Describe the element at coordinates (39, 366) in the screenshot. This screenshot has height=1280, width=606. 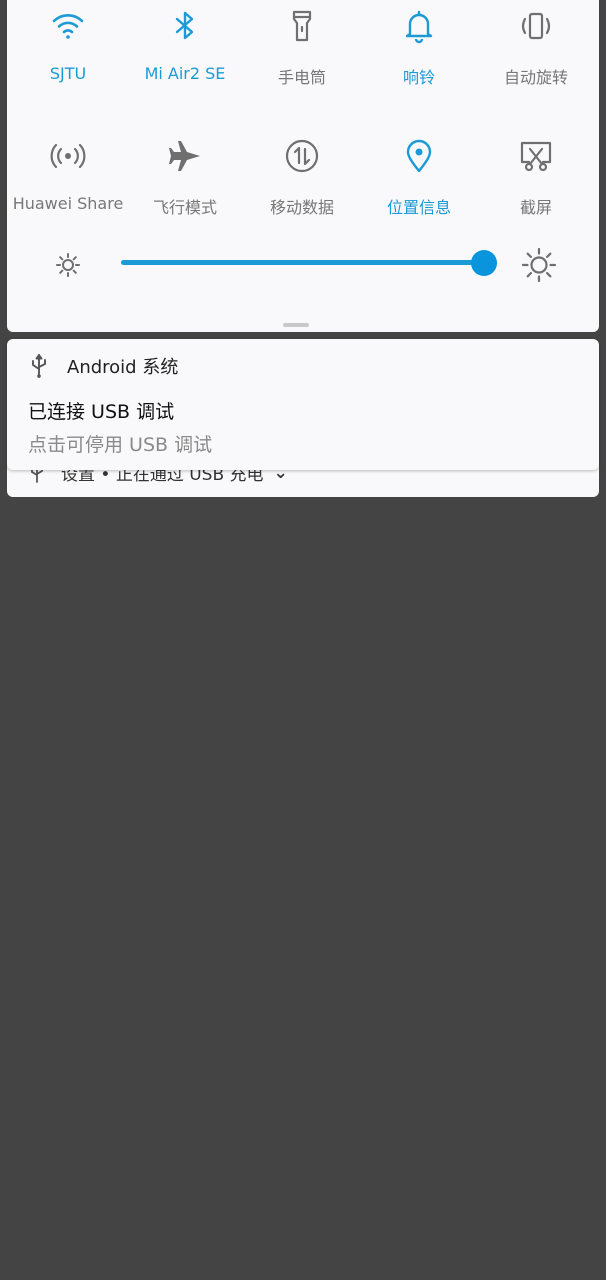
I see `usb-icon` at that location.